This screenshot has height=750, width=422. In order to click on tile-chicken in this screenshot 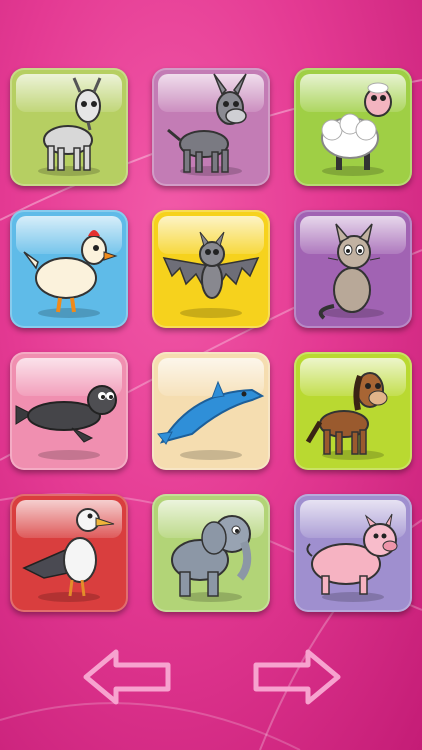, I will do `click(69, 269)`.